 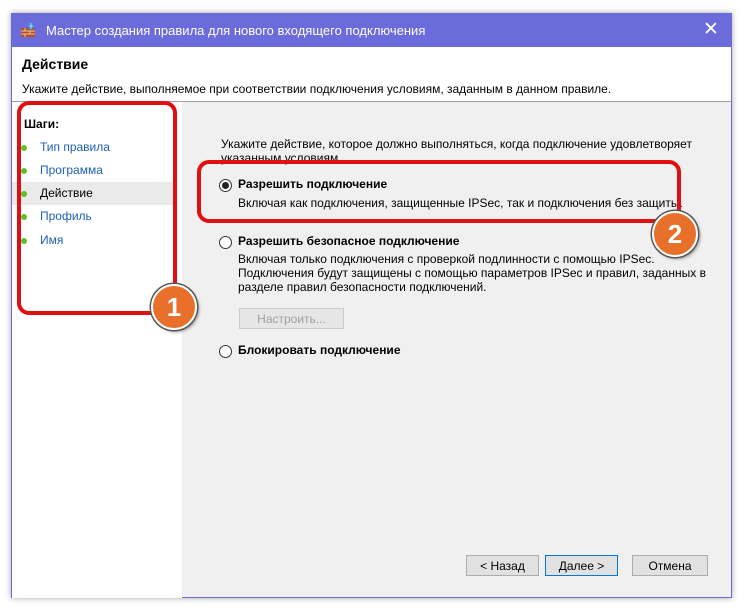 What do you see at coordinates (502, 565) in the screenshot?
I see `back-button: < Назад` at bounding box center [502, 565].